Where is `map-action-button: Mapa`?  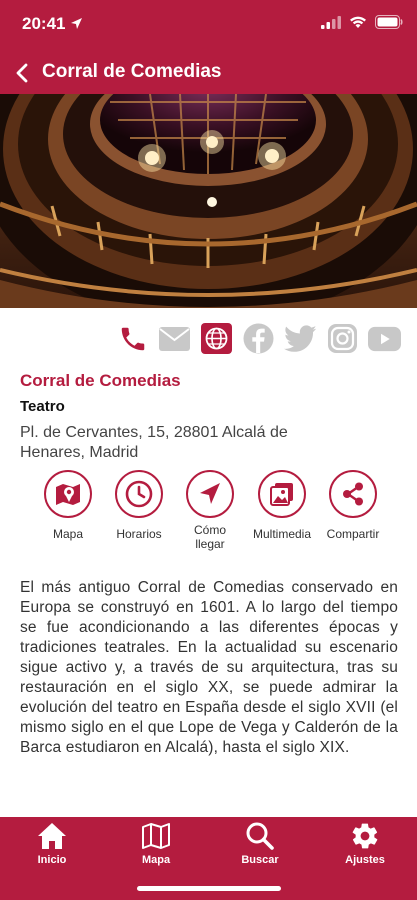 map-action-button: Mapa is located at coordinates (68, 505).